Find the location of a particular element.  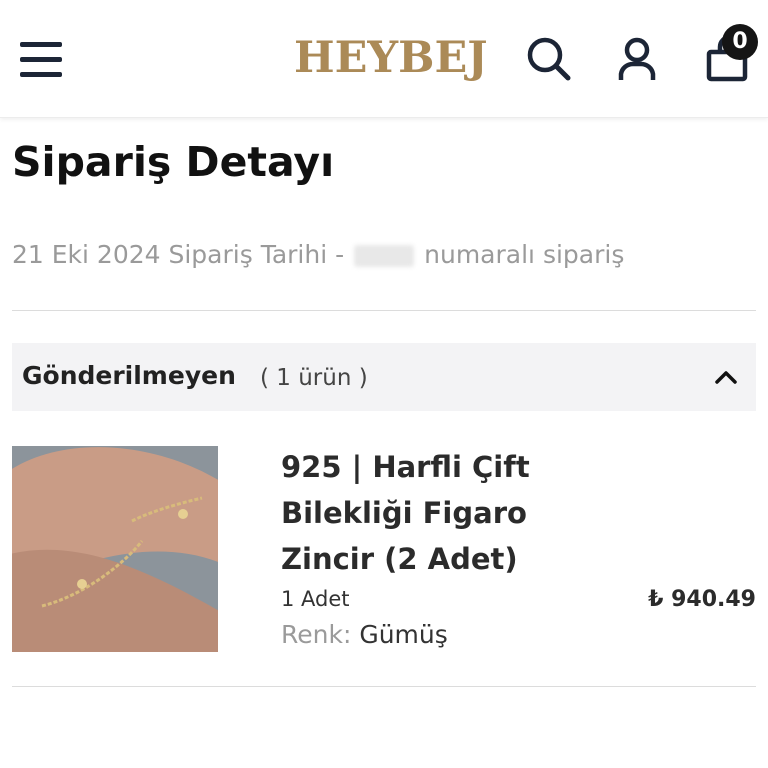

product-image is located at coordinates (115, 549).